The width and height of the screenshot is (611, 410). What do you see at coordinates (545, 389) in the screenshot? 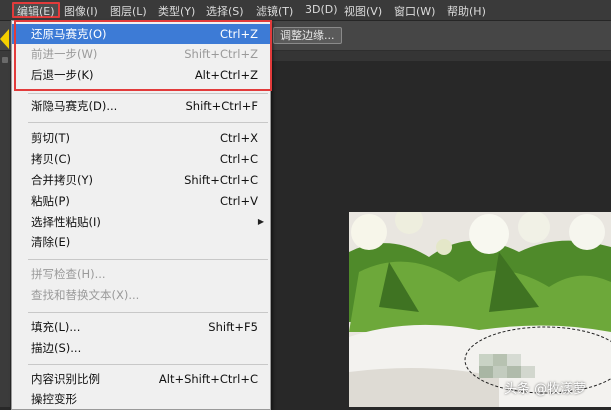
I see `watermark-text: 头条 @牧漾萝` at bounding box center [545, 389].